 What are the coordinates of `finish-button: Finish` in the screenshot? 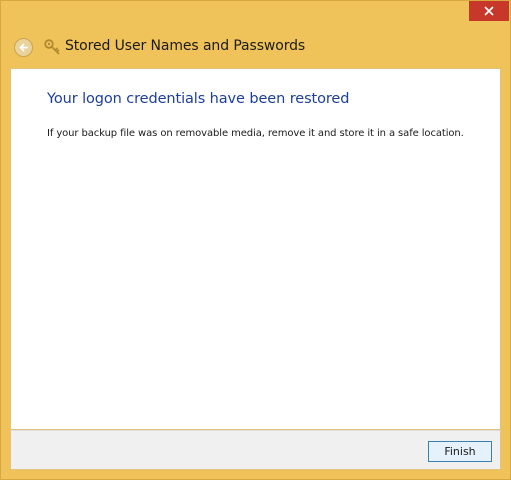 It's located at (460, 451).